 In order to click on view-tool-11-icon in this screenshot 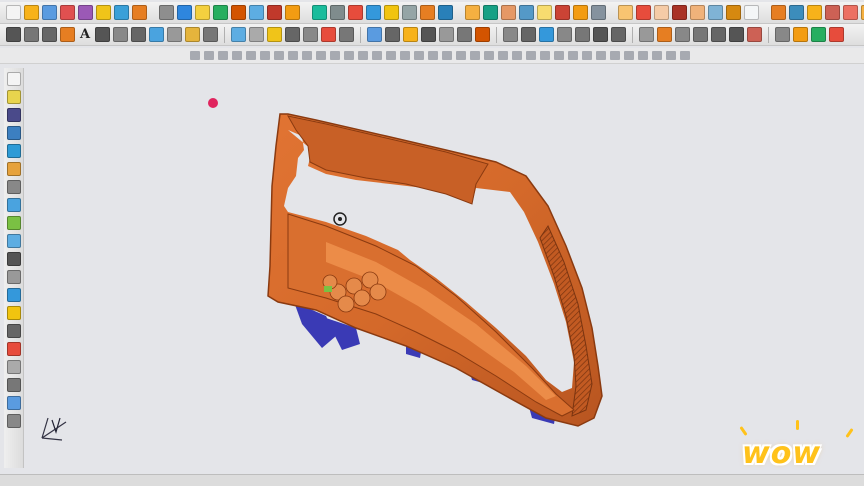, I will do `click(335, 55)`.